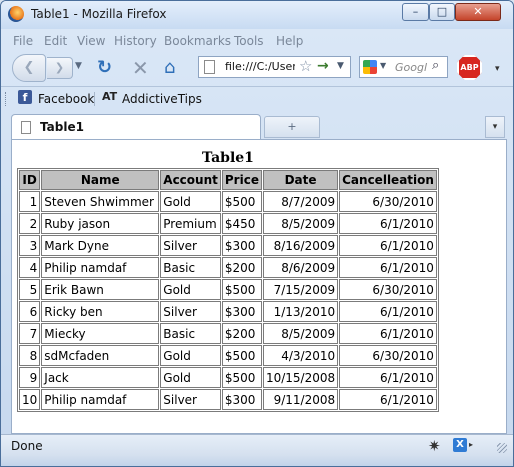 The height and width of the screenshot is (467, 514). What do you see at coordinates (370, 67) in the screenshot?
I see `google-engine-icon` at bounding box center [370, 67].